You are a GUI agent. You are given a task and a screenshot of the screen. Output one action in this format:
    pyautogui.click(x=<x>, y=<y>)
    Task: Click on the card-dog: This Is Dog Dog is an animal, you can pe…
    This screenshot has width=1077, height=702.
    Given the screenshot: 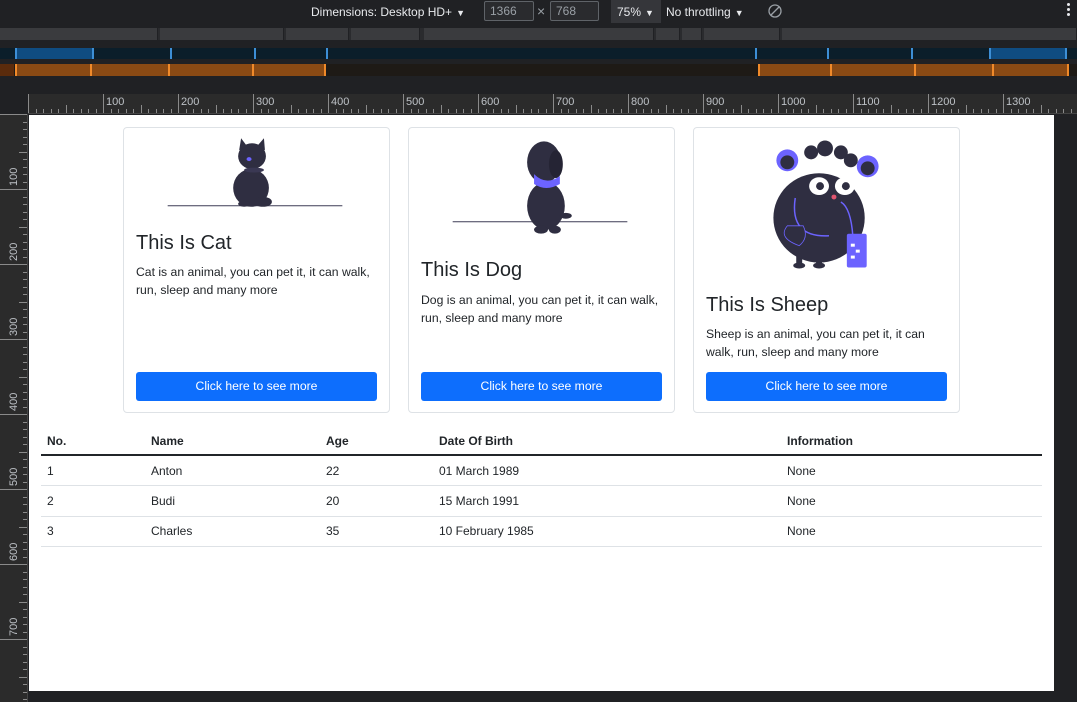 What is the action you would take?
    pyautogui.click(x=541, y=270)
    